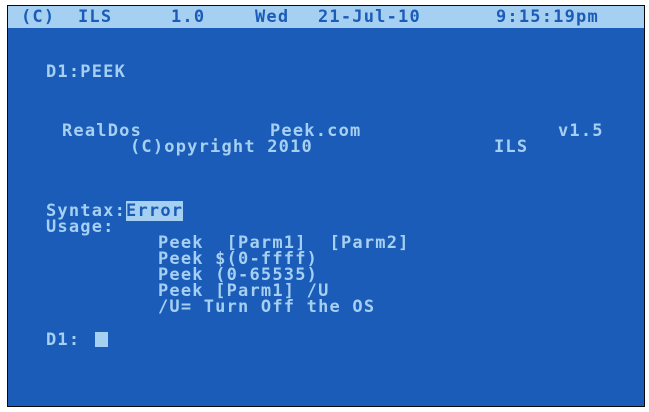 The width and height of the screenshot is (649, 412). What do you see at coordinates (511, 147) in the screenshot?
I see `banner-author: ILS` at bounding box center [511, 147].